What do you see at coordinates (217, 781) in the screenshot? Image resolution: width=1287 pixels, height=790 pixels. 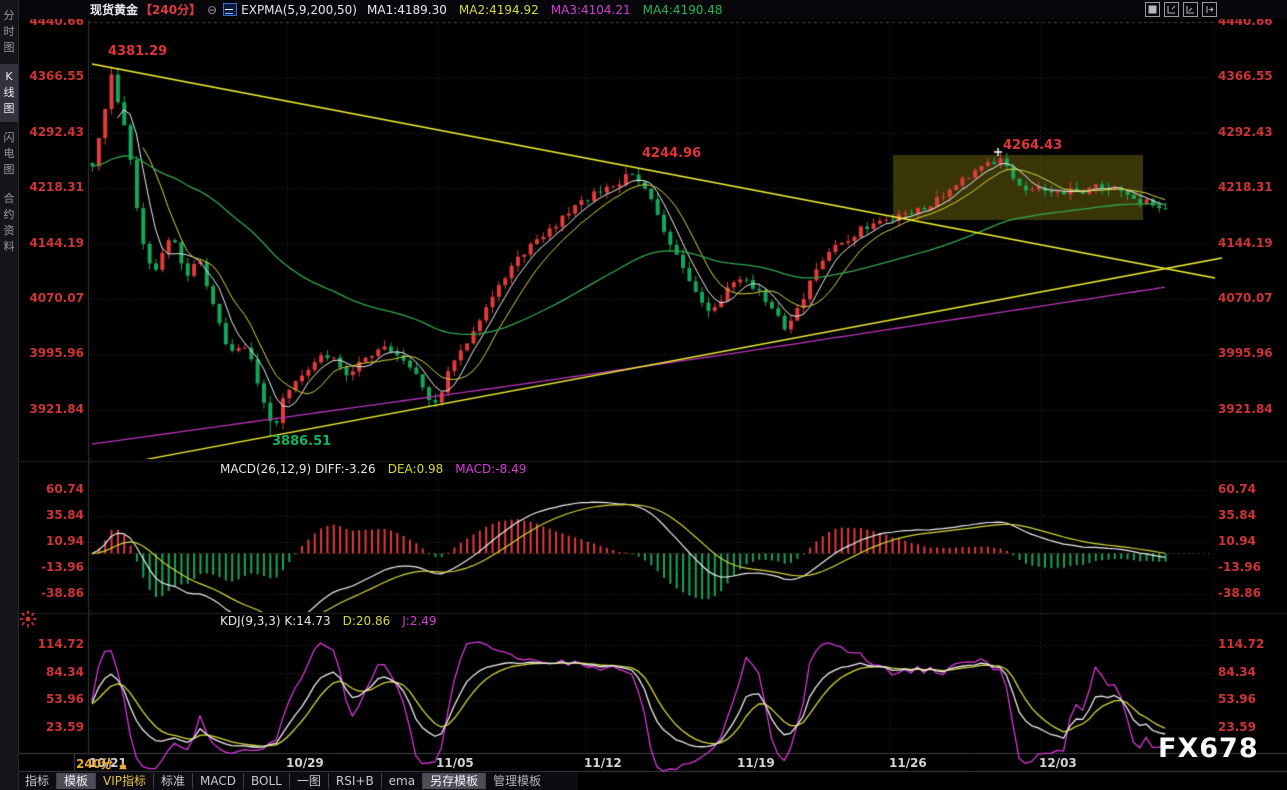 I see `toolbar-item-MACD: MACD` at bounding box center [217, 781].